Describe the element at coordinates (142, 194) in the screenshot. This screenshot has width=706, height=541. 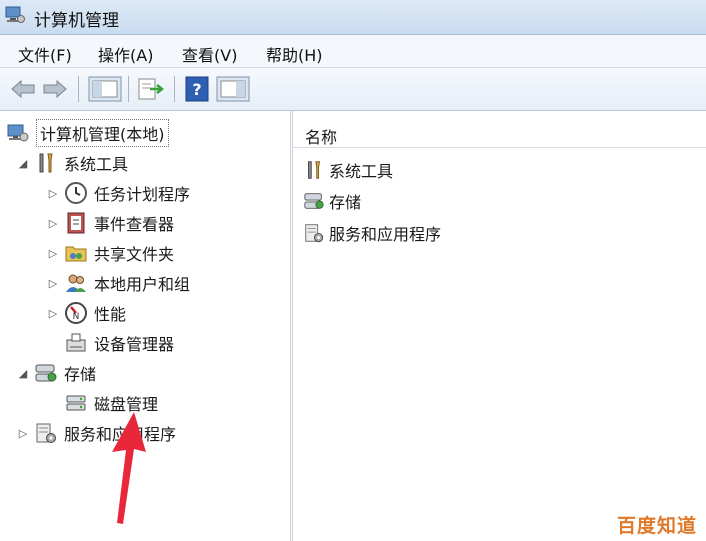
I see `tree-label-task-scheduler: 任务计划程序` at that location.